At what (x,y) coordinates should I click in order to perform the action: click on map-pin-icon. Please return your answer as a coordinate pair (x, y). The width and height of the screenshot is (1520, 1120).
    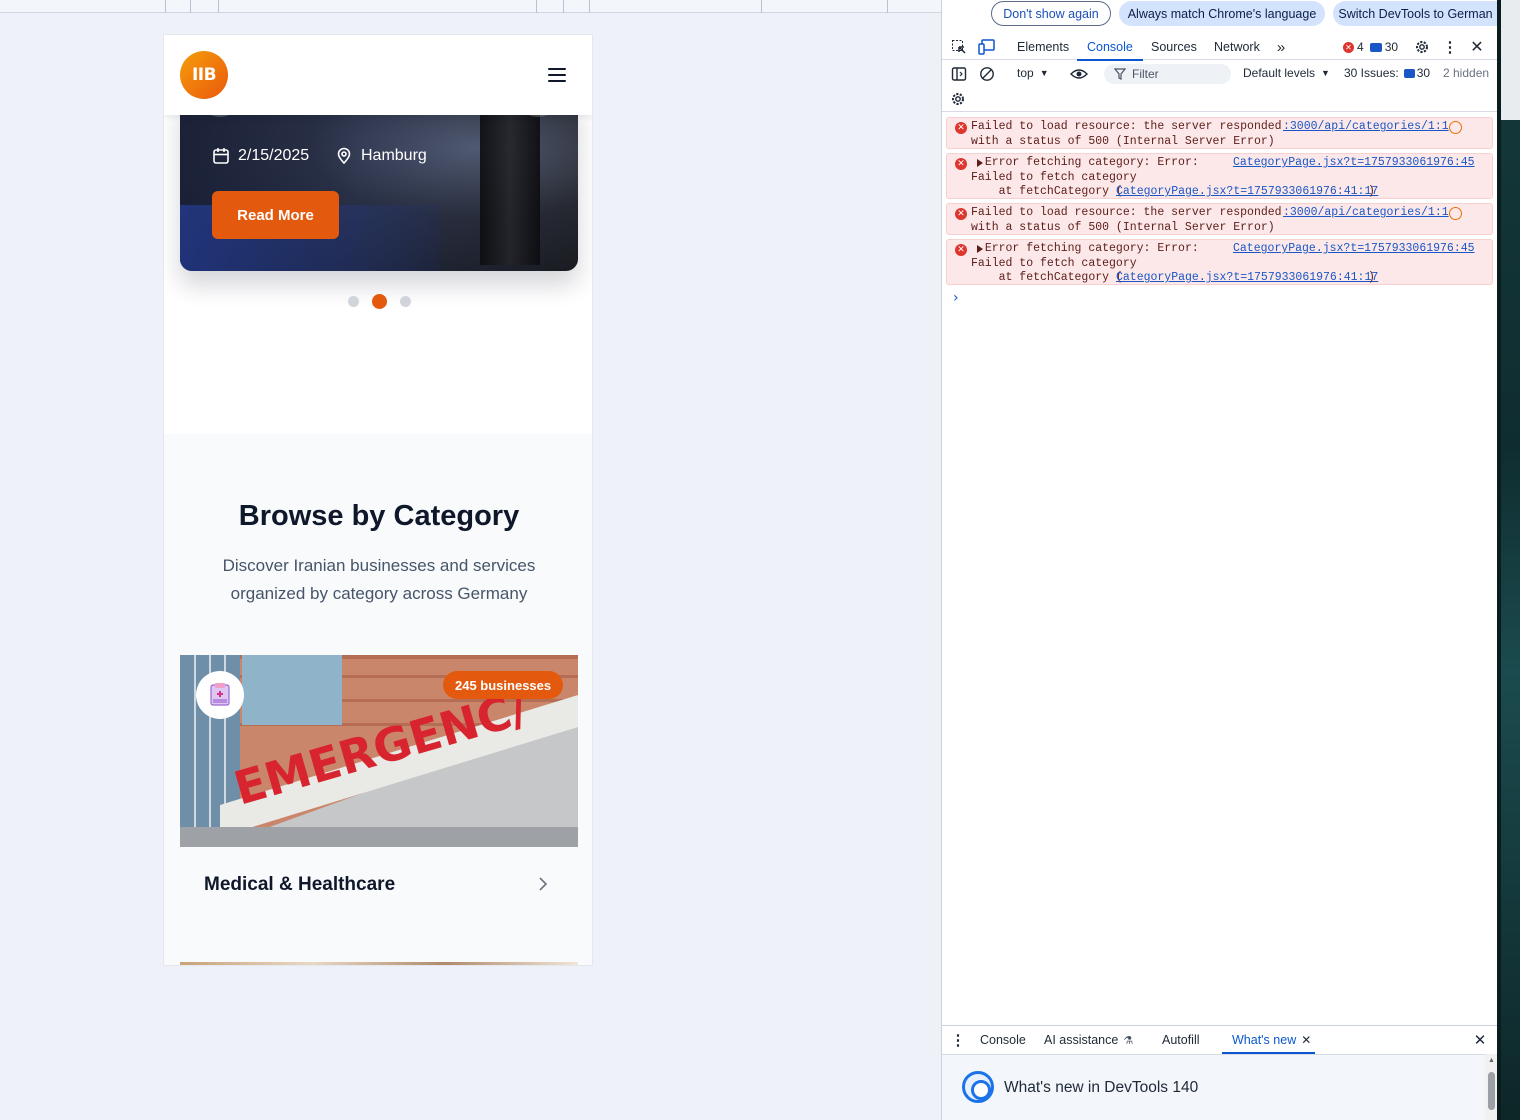
    Looking at the image, I should click on (344, 156).